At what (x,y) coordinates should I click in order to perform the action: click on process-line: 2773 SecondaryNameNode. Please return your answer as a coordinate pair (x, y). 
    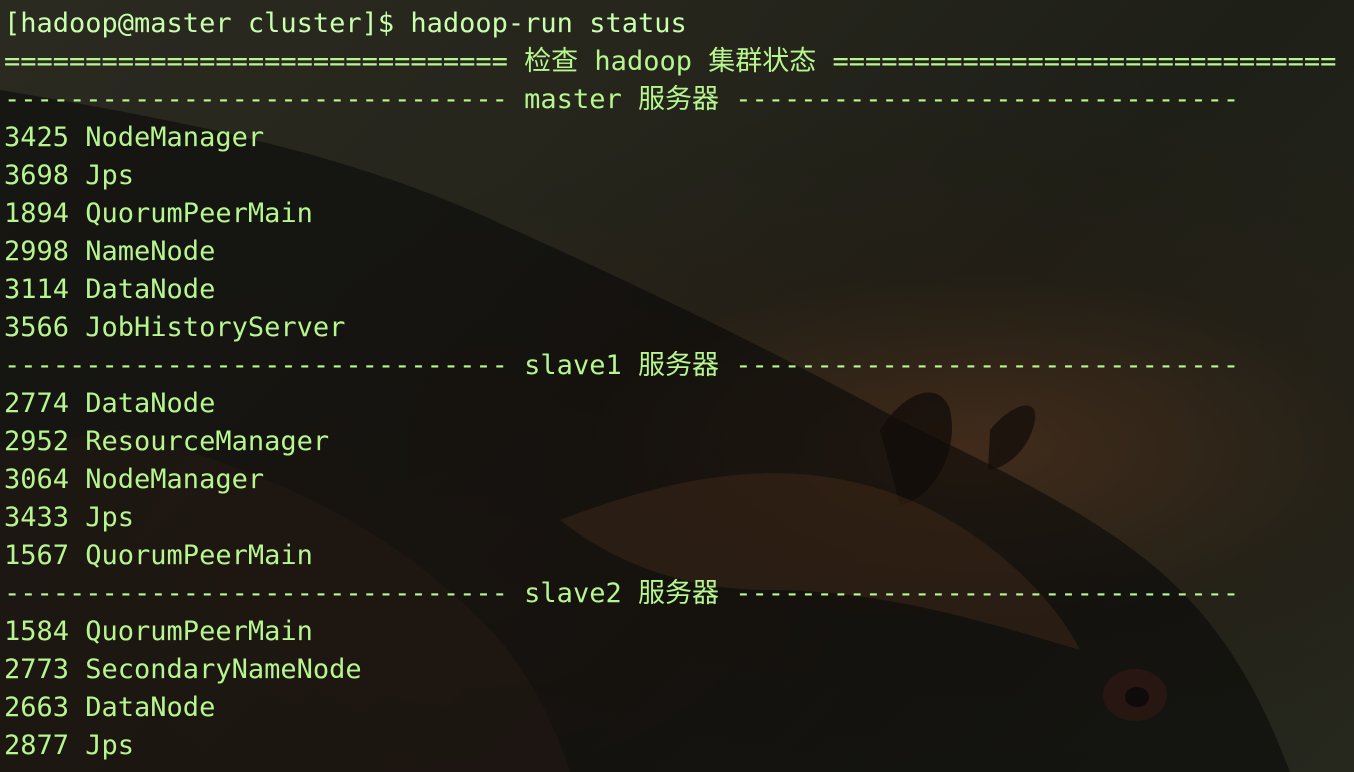
    Looking at the image, I should click on (183, 669).